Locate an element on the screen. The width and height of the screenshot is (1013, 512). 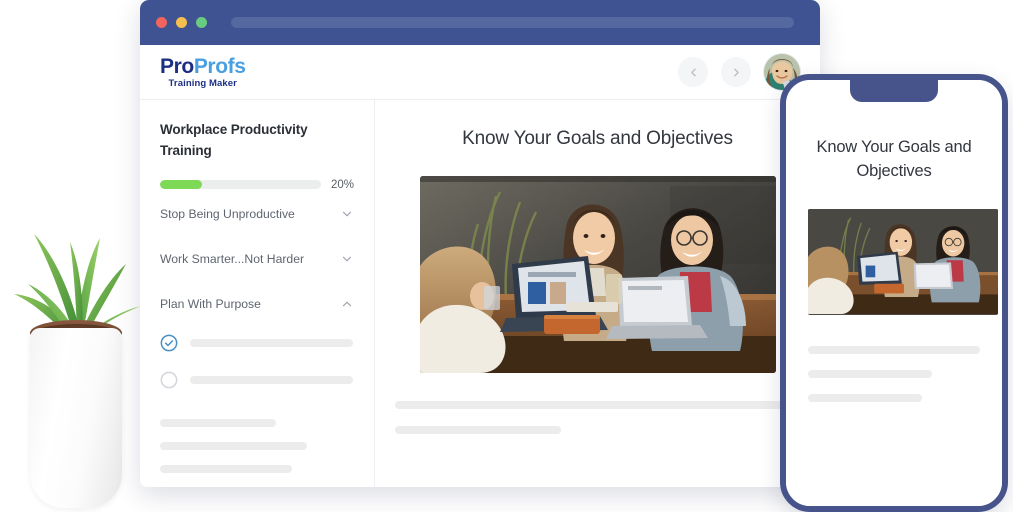
progress-fill is located at coordinates (181, 185).